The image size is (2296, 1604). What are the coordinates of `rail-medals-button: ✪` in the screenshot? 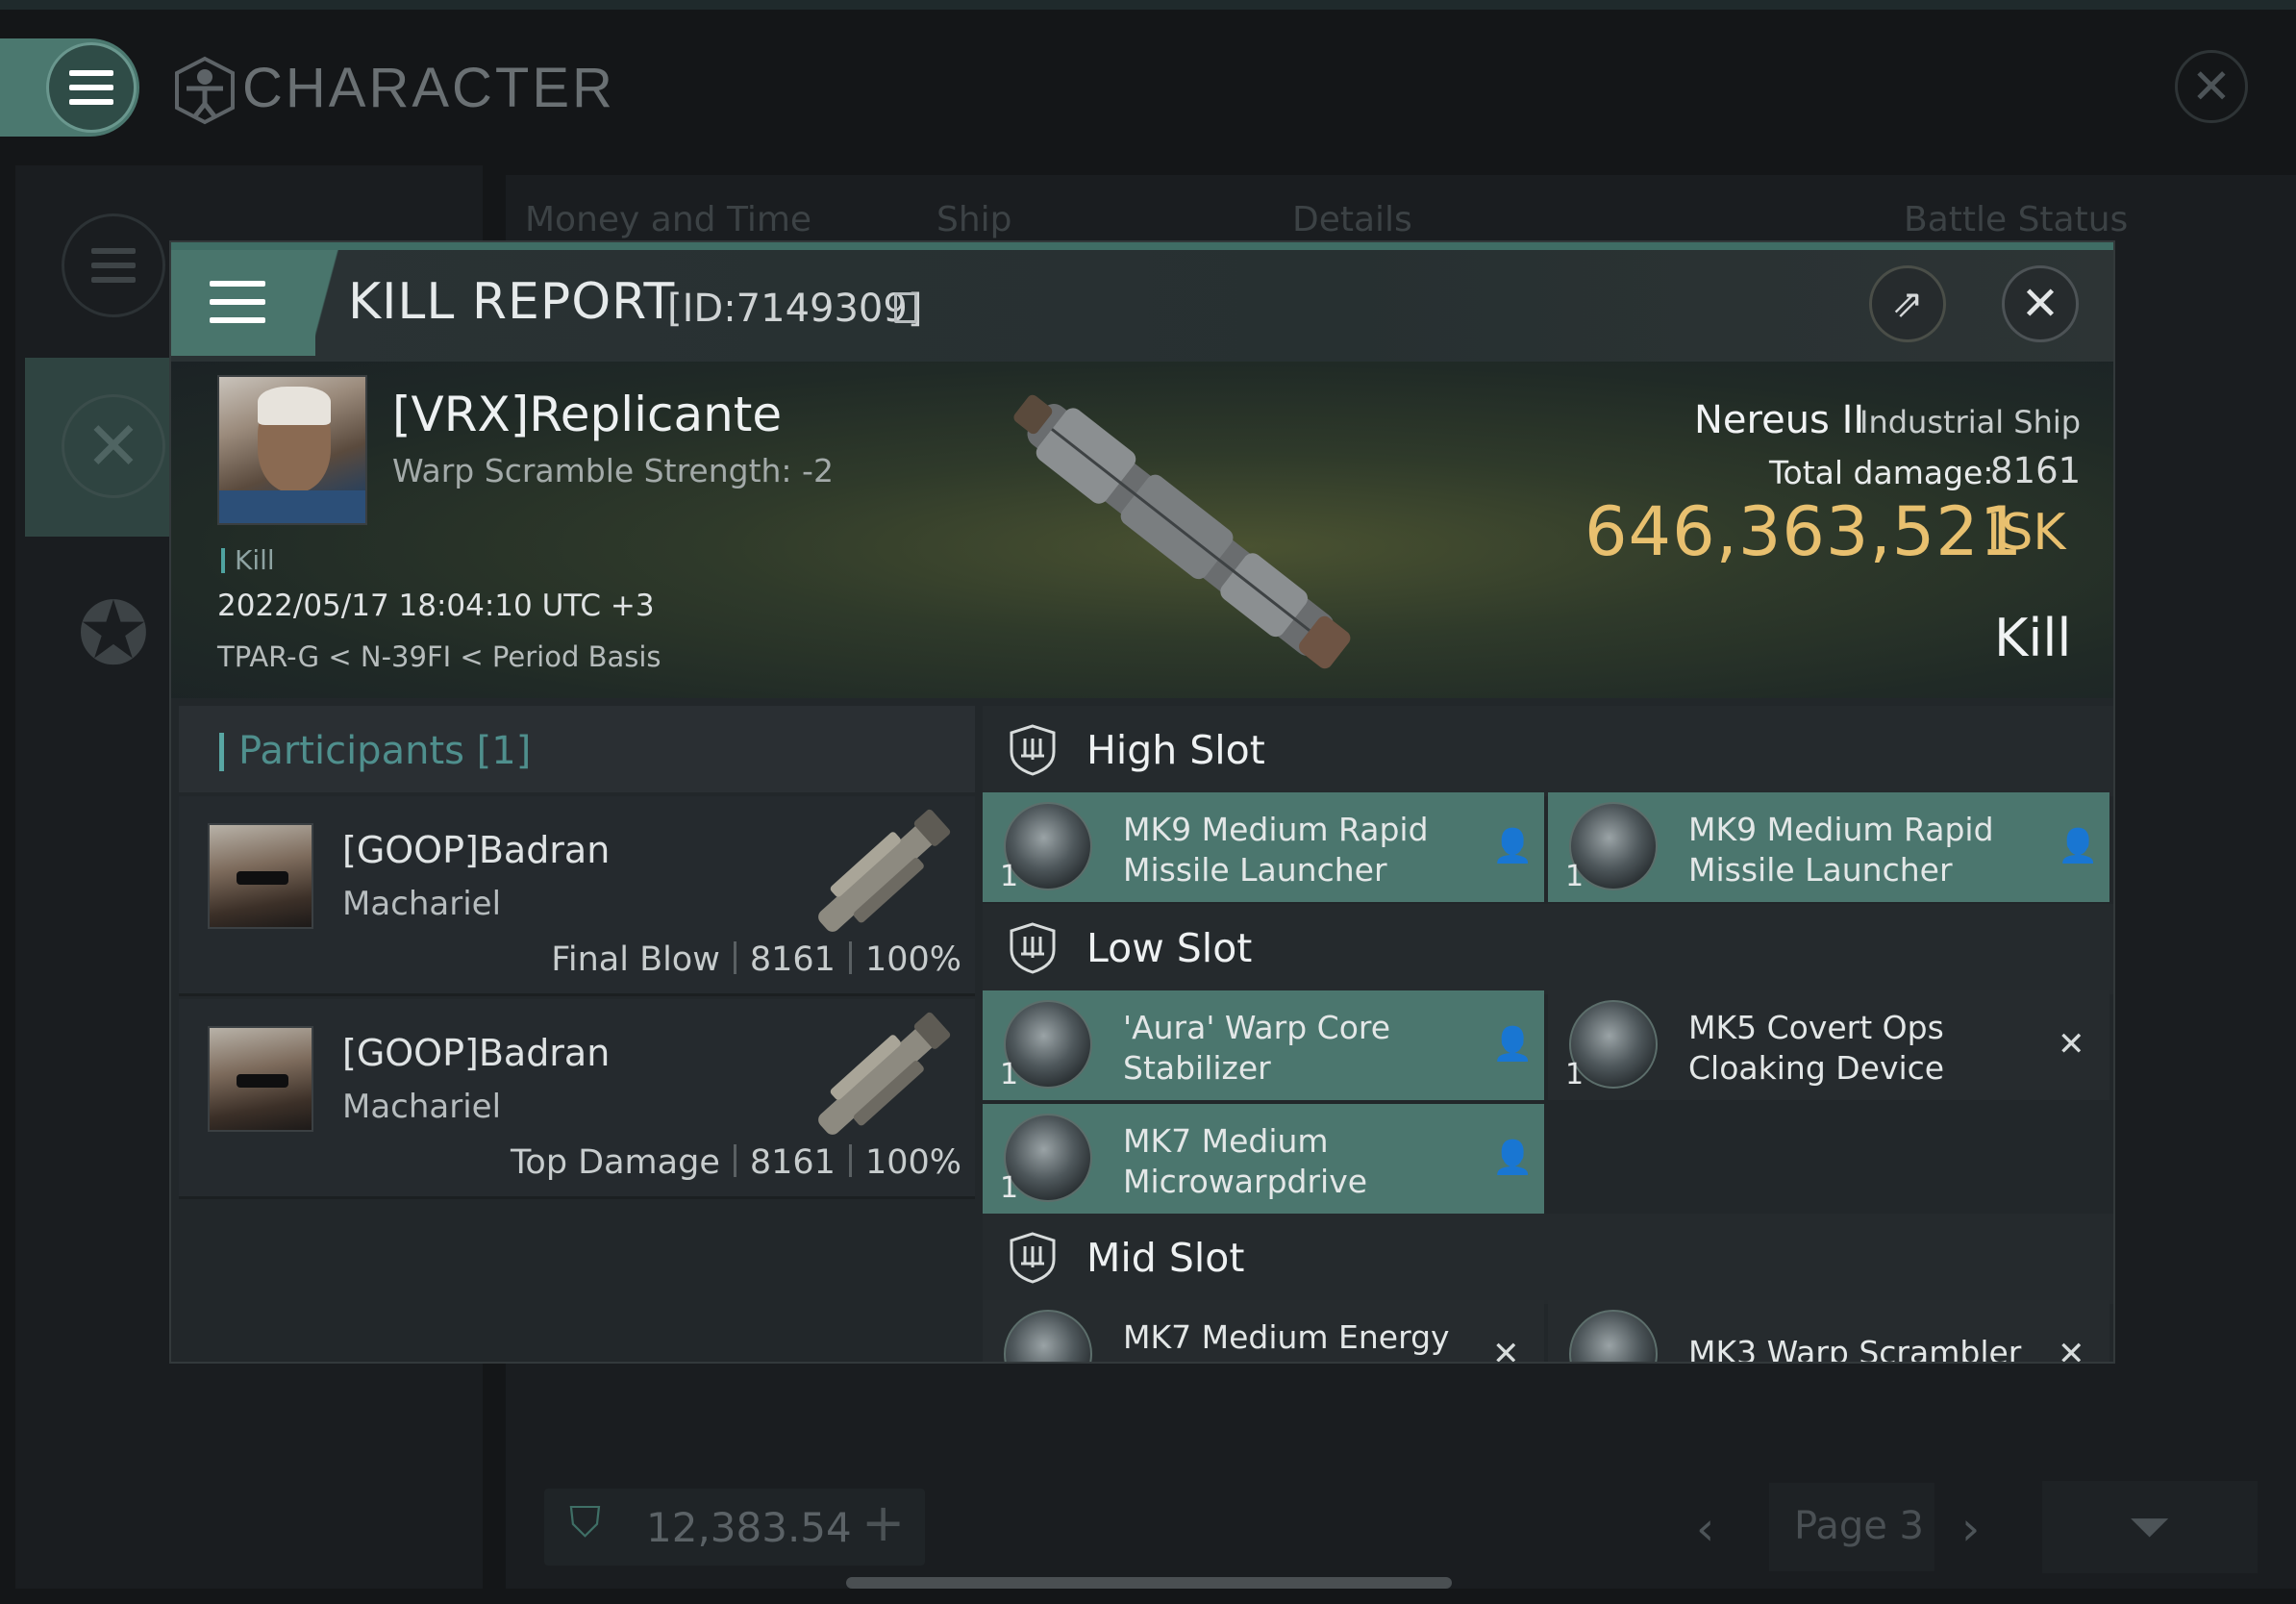 It's located at (113, 633).